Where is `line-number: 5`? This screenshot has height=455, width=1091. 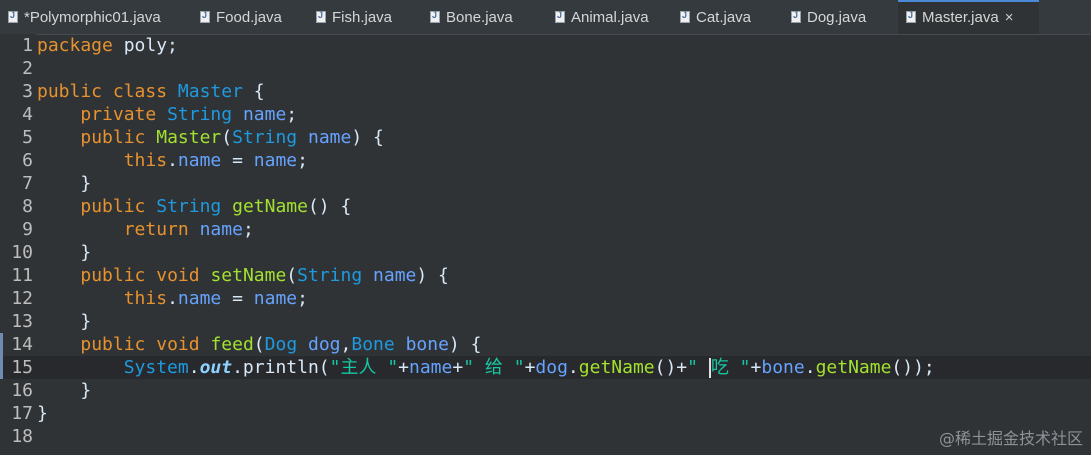 line-number: 5 is located at coordinates (27, 137).